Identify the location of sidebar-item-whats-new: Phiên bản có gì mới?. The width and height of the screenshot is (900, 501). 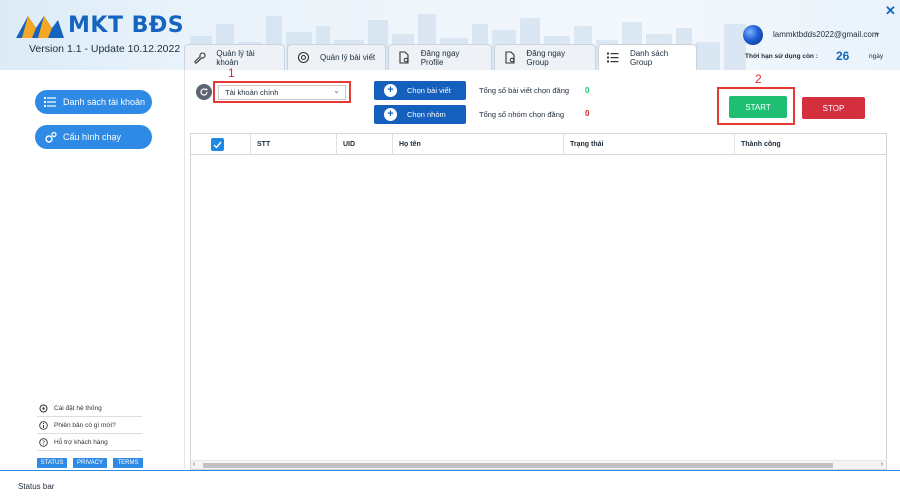
(89, 425).